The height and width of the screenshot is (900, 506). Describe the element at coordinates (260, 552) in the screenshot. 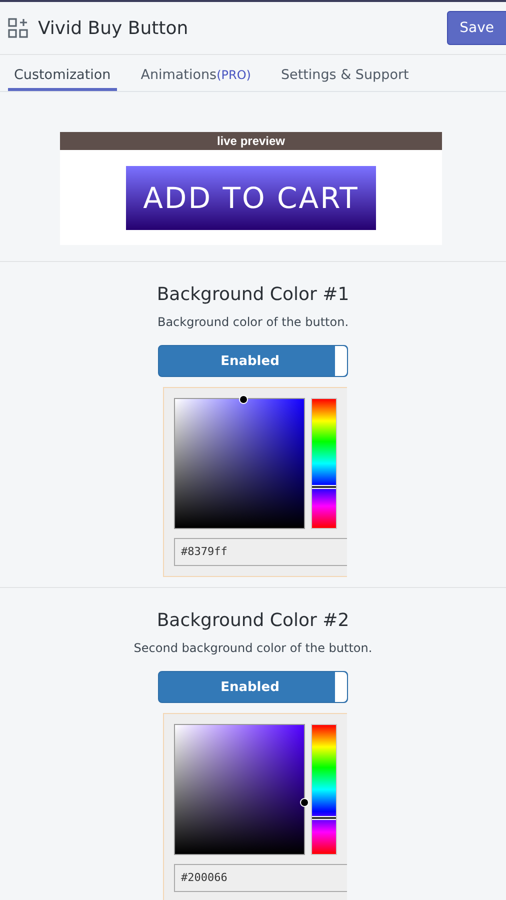

I see `hex-input-field: #8379ff` at that location.